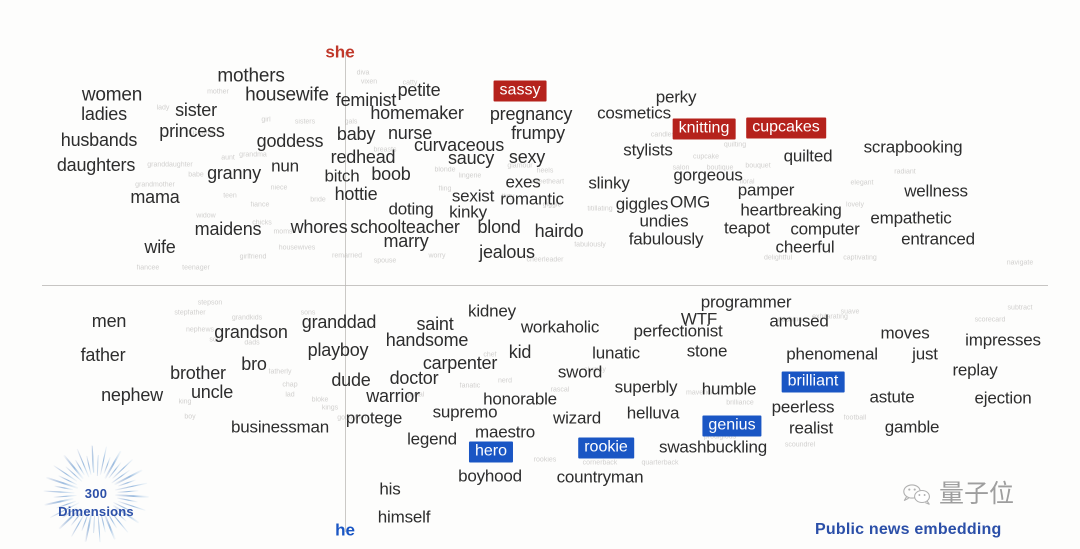 Image resolution: width=1080 pixels, height=549 pixels. What do you see at coordinates (800, 445) in the screenshot?
I see `background-word: scoundrel` at bounding box center [800, 445].